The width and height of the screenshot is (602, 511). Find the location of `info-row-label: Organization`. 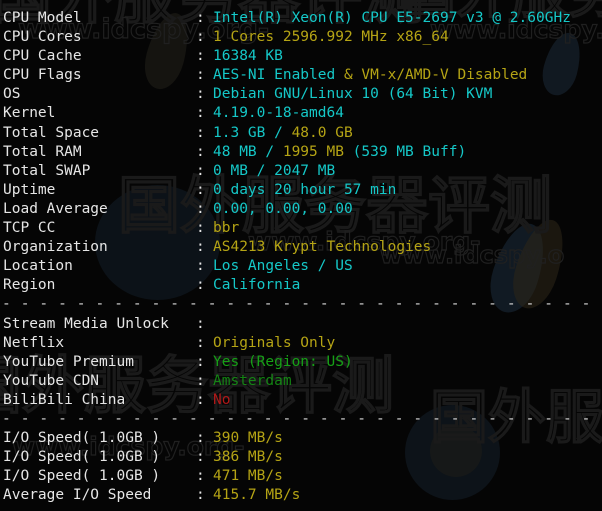

info-row-label: Organization is located at coordinates (55, 247).